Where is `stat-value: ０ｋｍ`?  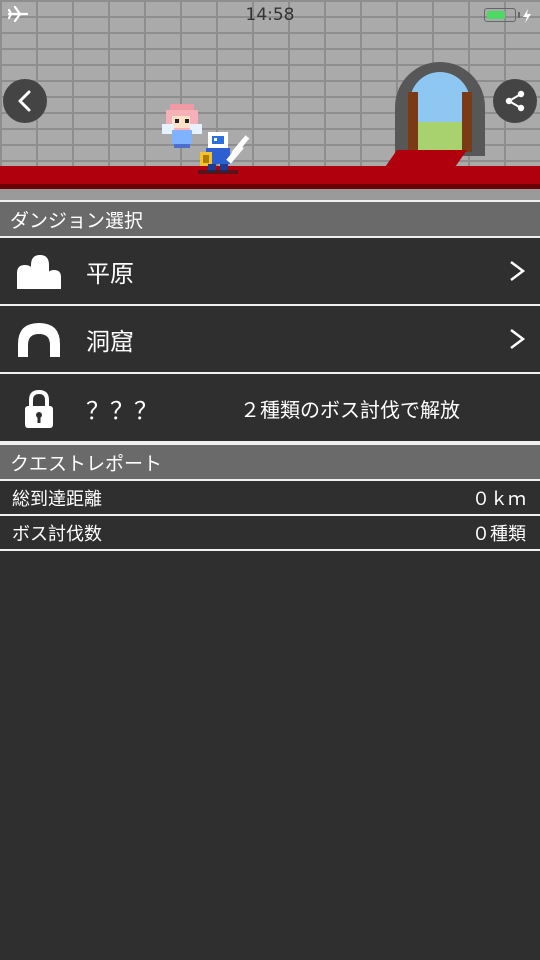 stat-value: ０ｋｍ is located at coordinates (499, 499).